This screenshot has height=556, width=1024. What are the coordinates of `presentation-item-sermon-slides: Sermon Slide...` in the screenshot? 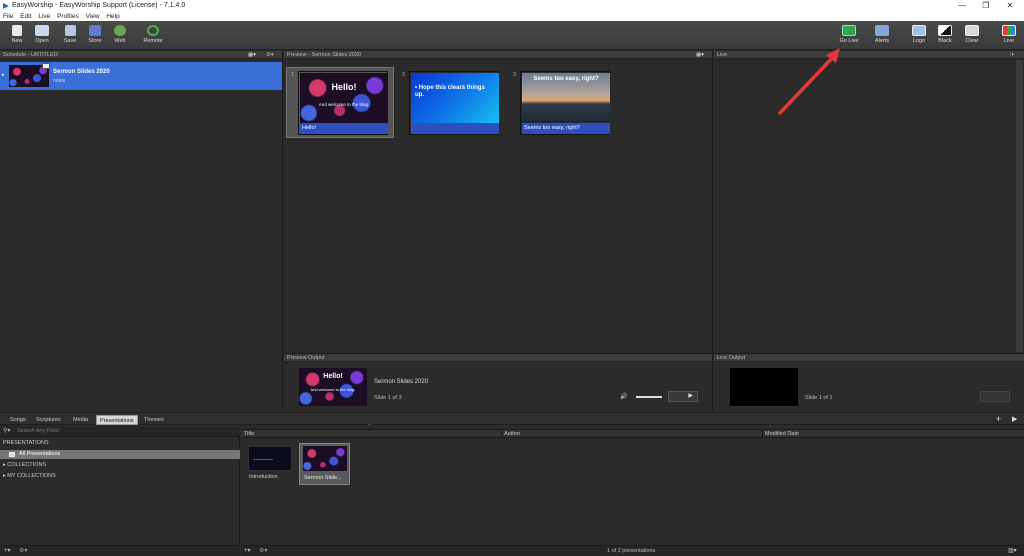 It's located at (324, 464).